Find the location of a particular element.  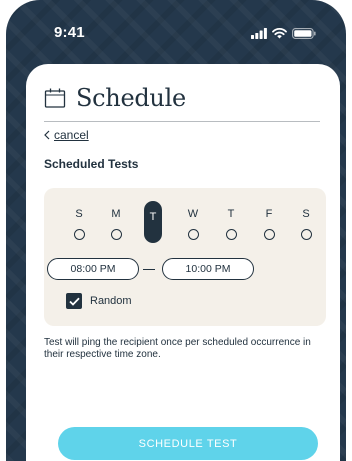

page-title: Schedule is located at coordinates (131, 98).